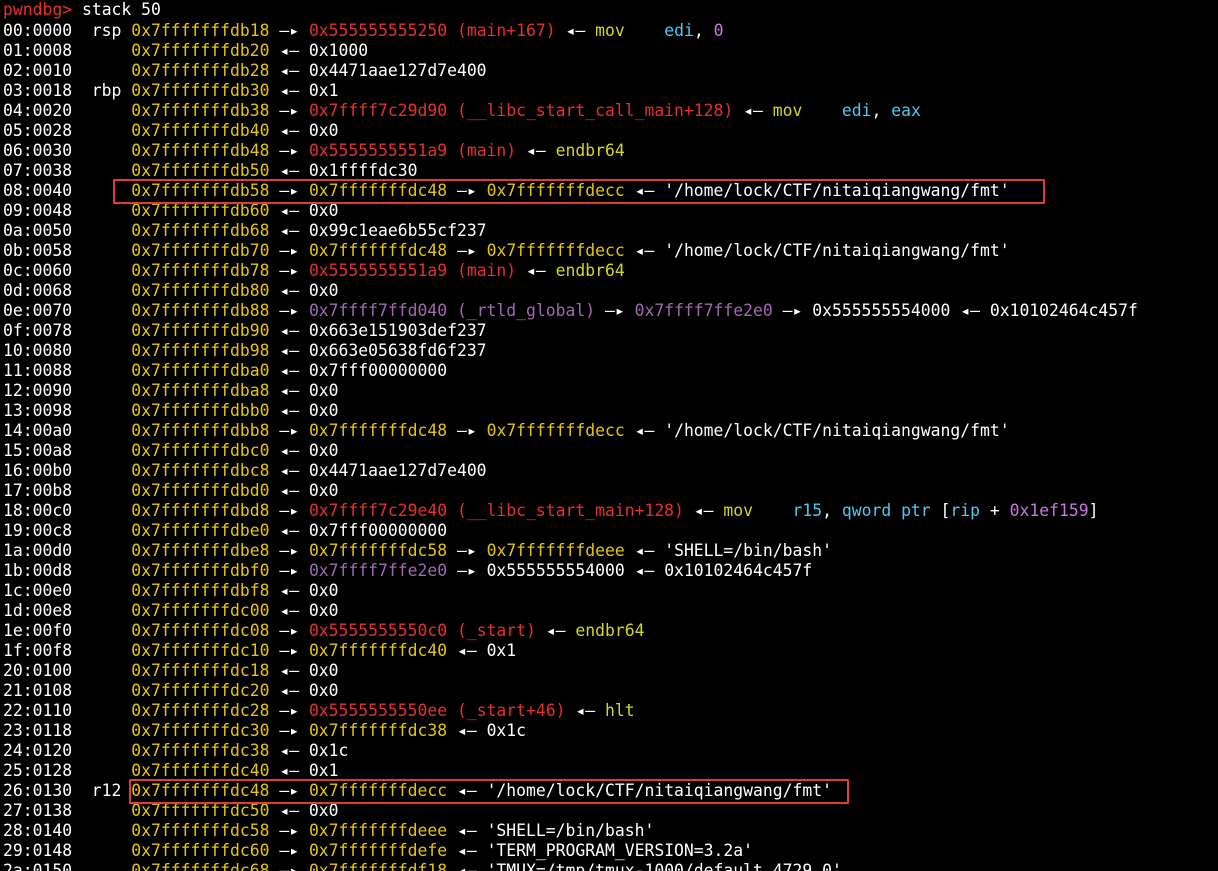 The image size is (1218, 871). Describe the element at coordinates (82, 10) in the screenshot. I see `command-line: pwndbg> stack 50` at that location.